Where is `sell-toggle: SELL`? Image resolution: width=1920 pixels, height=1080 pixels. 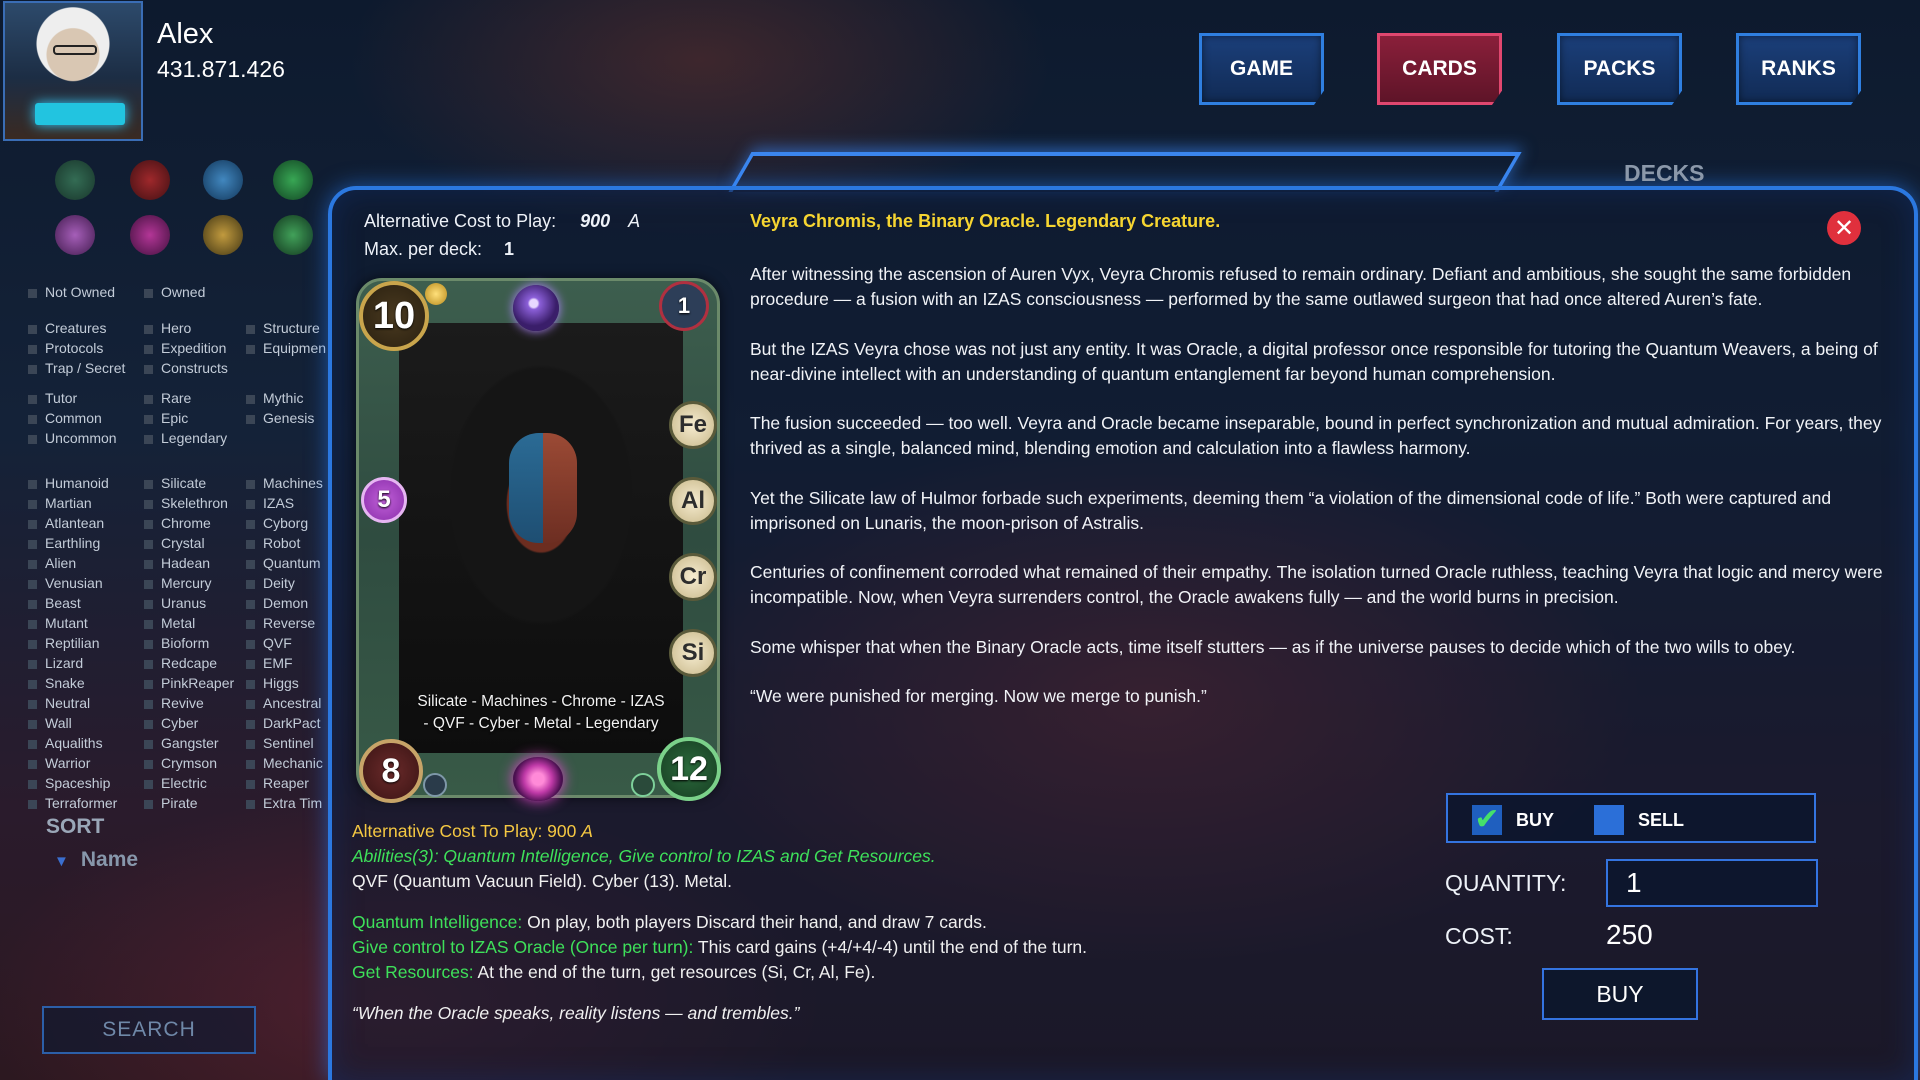
sell-toggle: SELL is located at coordinates (1639, 820).